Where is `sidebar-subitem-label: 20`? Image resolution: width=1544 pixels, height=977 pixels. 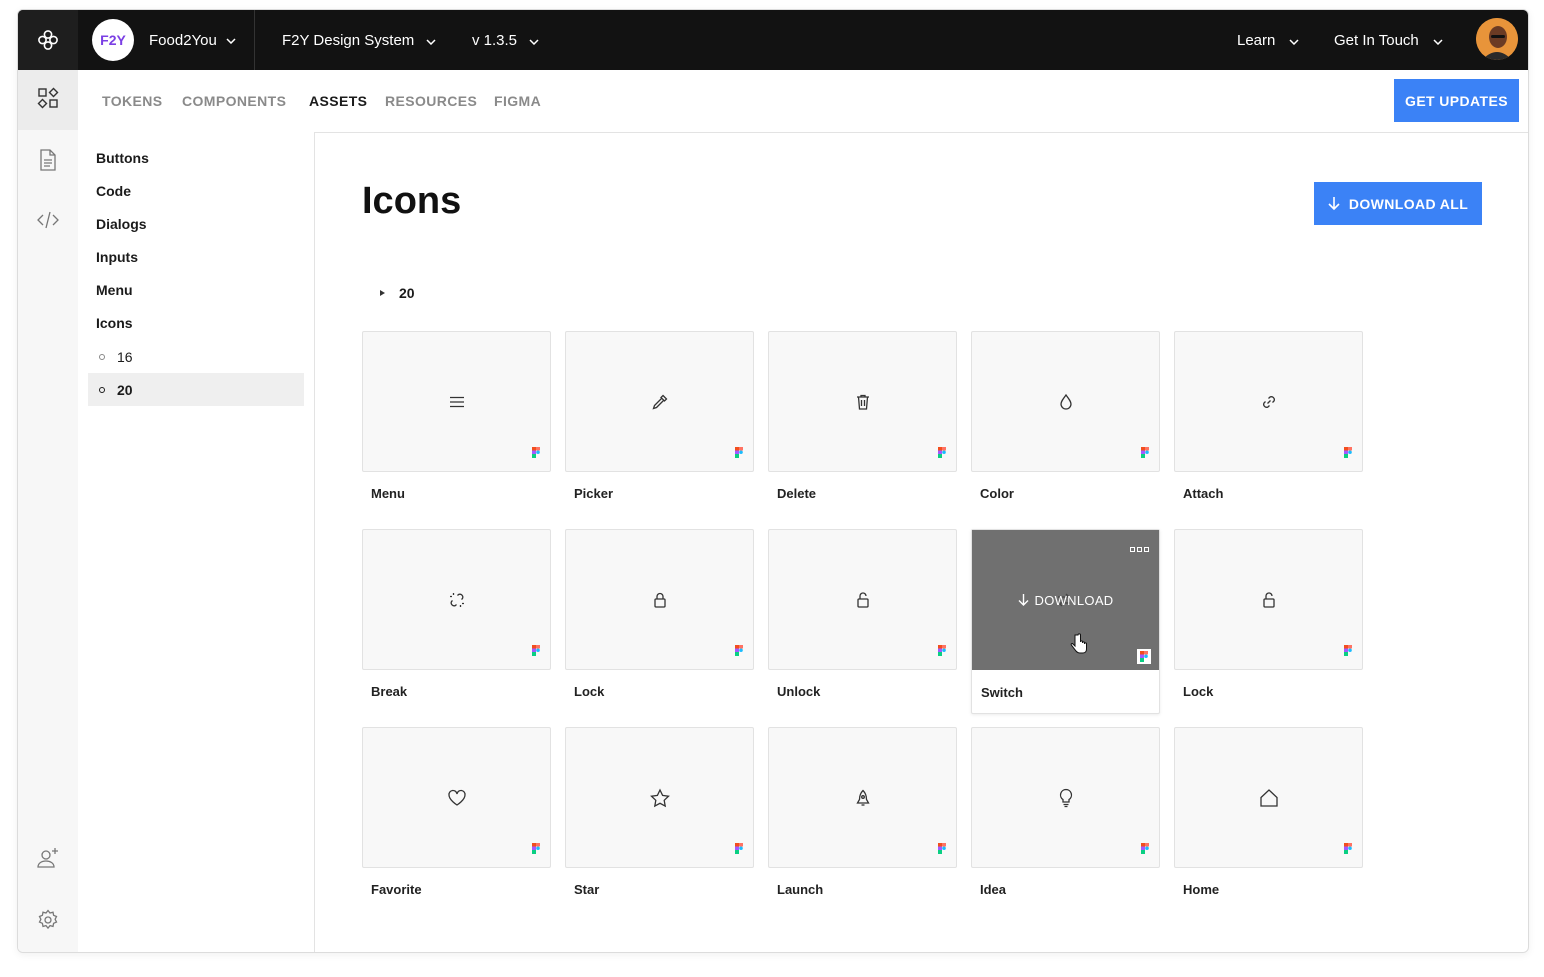
sidebar-subitem-label: 20 is located at coordinates (125, 389).